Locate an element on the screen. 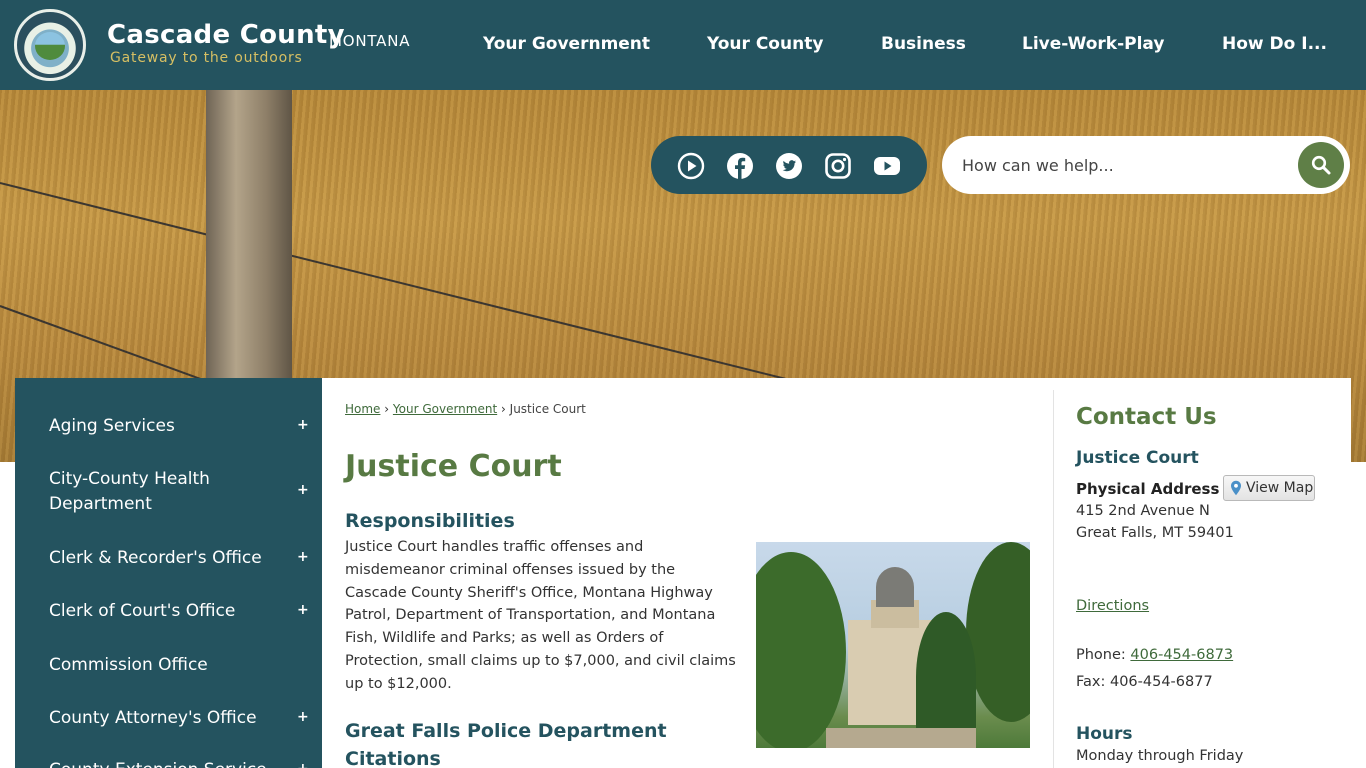 Image resolution: width=1366 pixels, height=768 pixels. sidebar-item-clerk-recorder: Clerk & Recorder's Office + is located at coordinates (168, 559).